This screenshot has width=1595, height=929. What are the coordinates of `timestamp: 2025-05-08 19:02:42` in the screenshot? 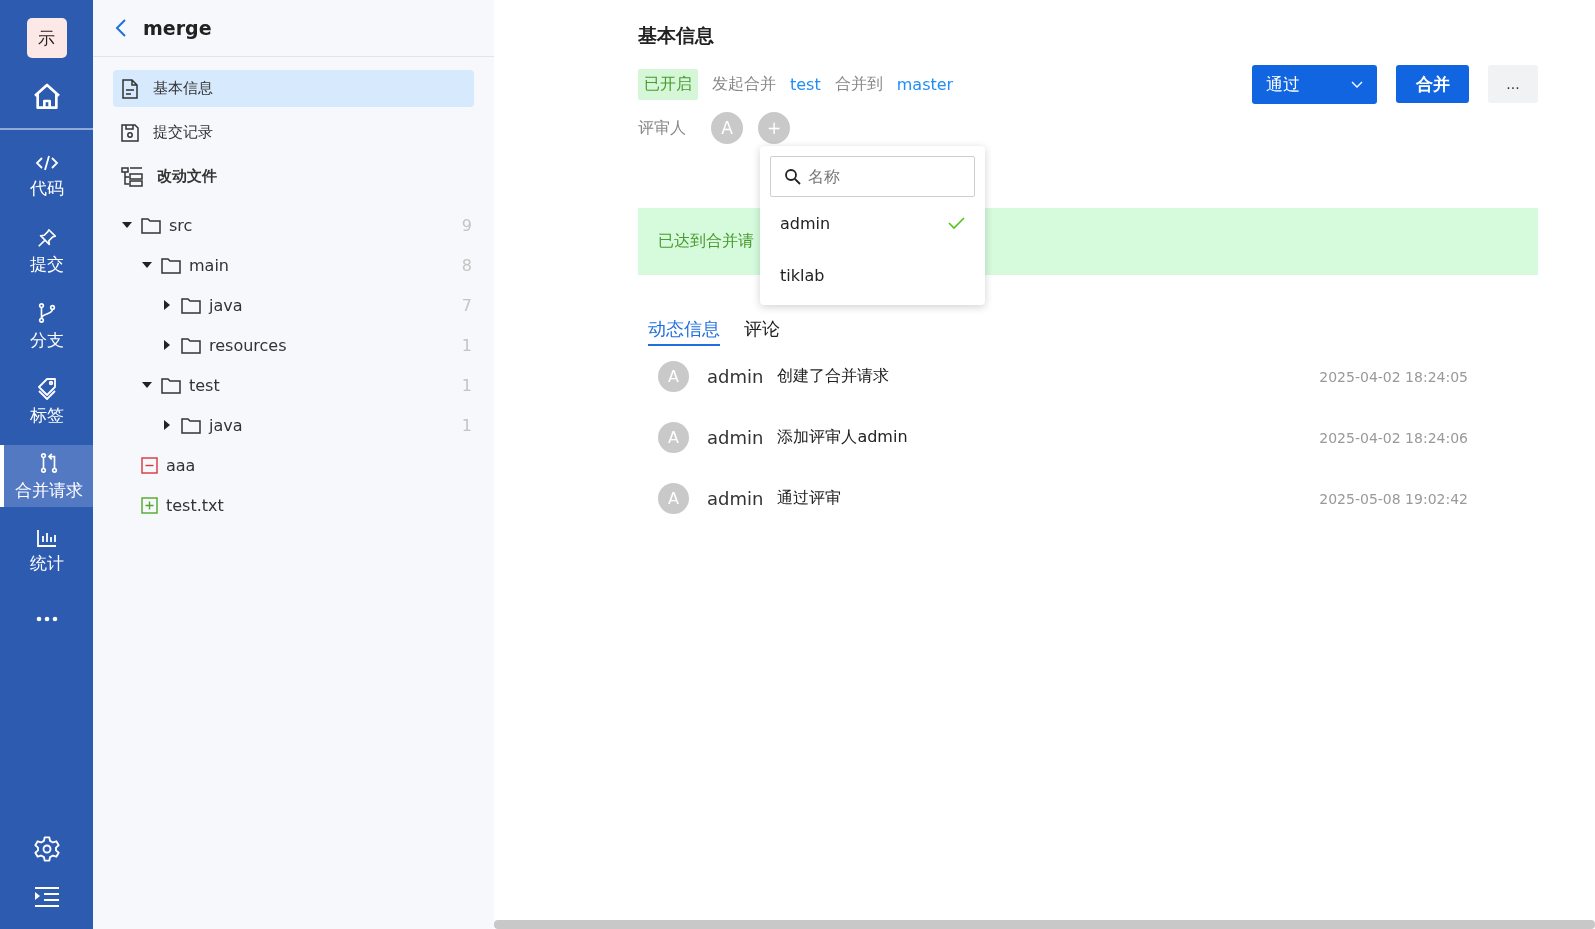 It's located at (1393, 498).